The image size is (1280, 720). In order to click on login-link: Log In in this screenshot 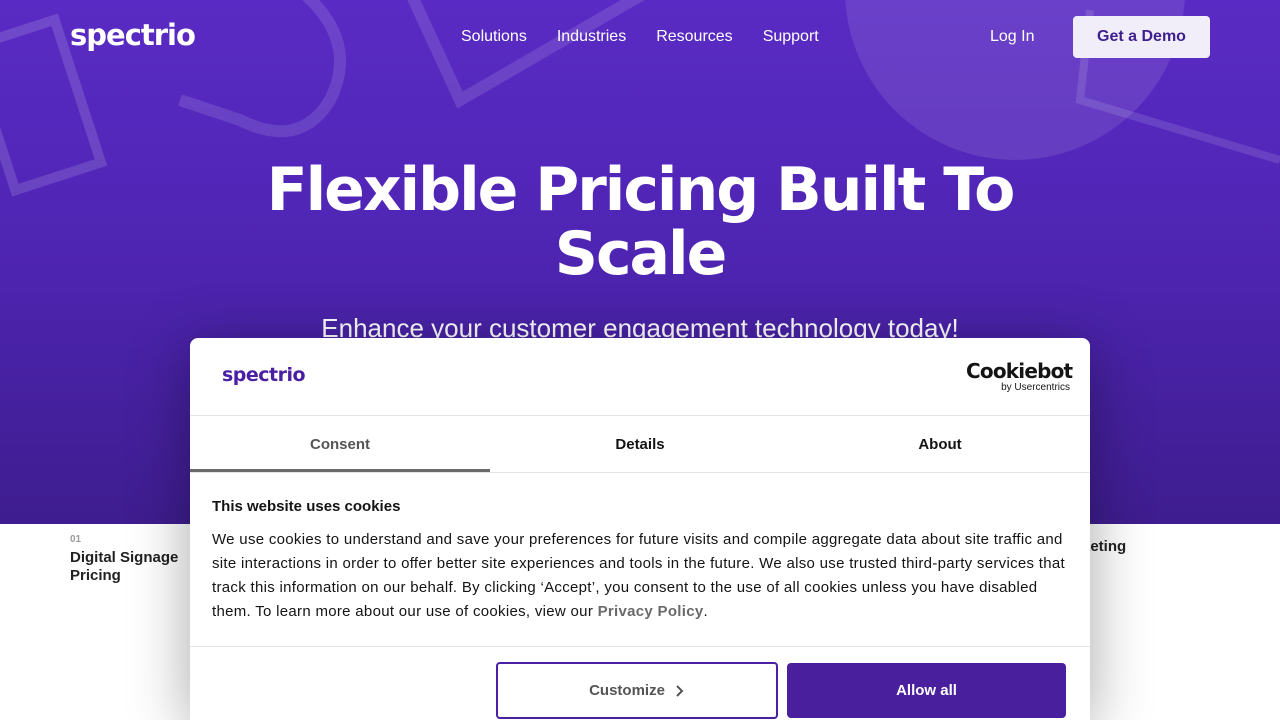, I will do `click(1012, 37)`.